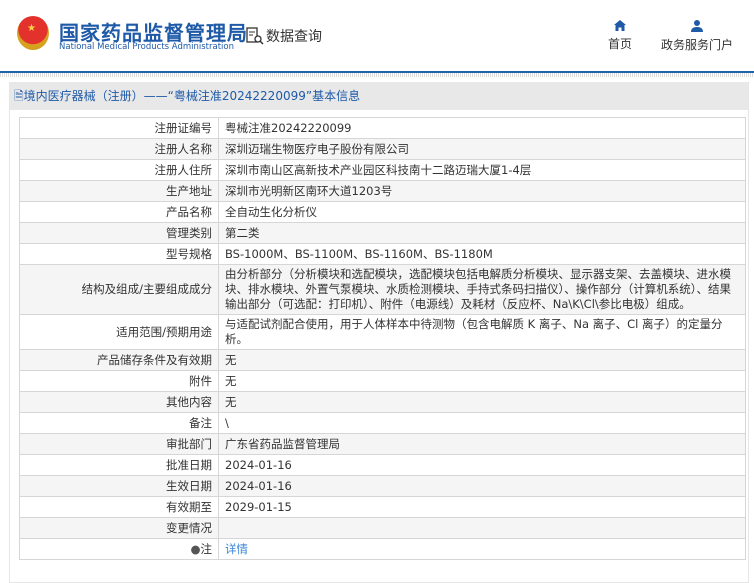  What do you see at coordinates (119, 423) in the screenshot?
I see `field-label: 备注` at bounding box center [119, 423].